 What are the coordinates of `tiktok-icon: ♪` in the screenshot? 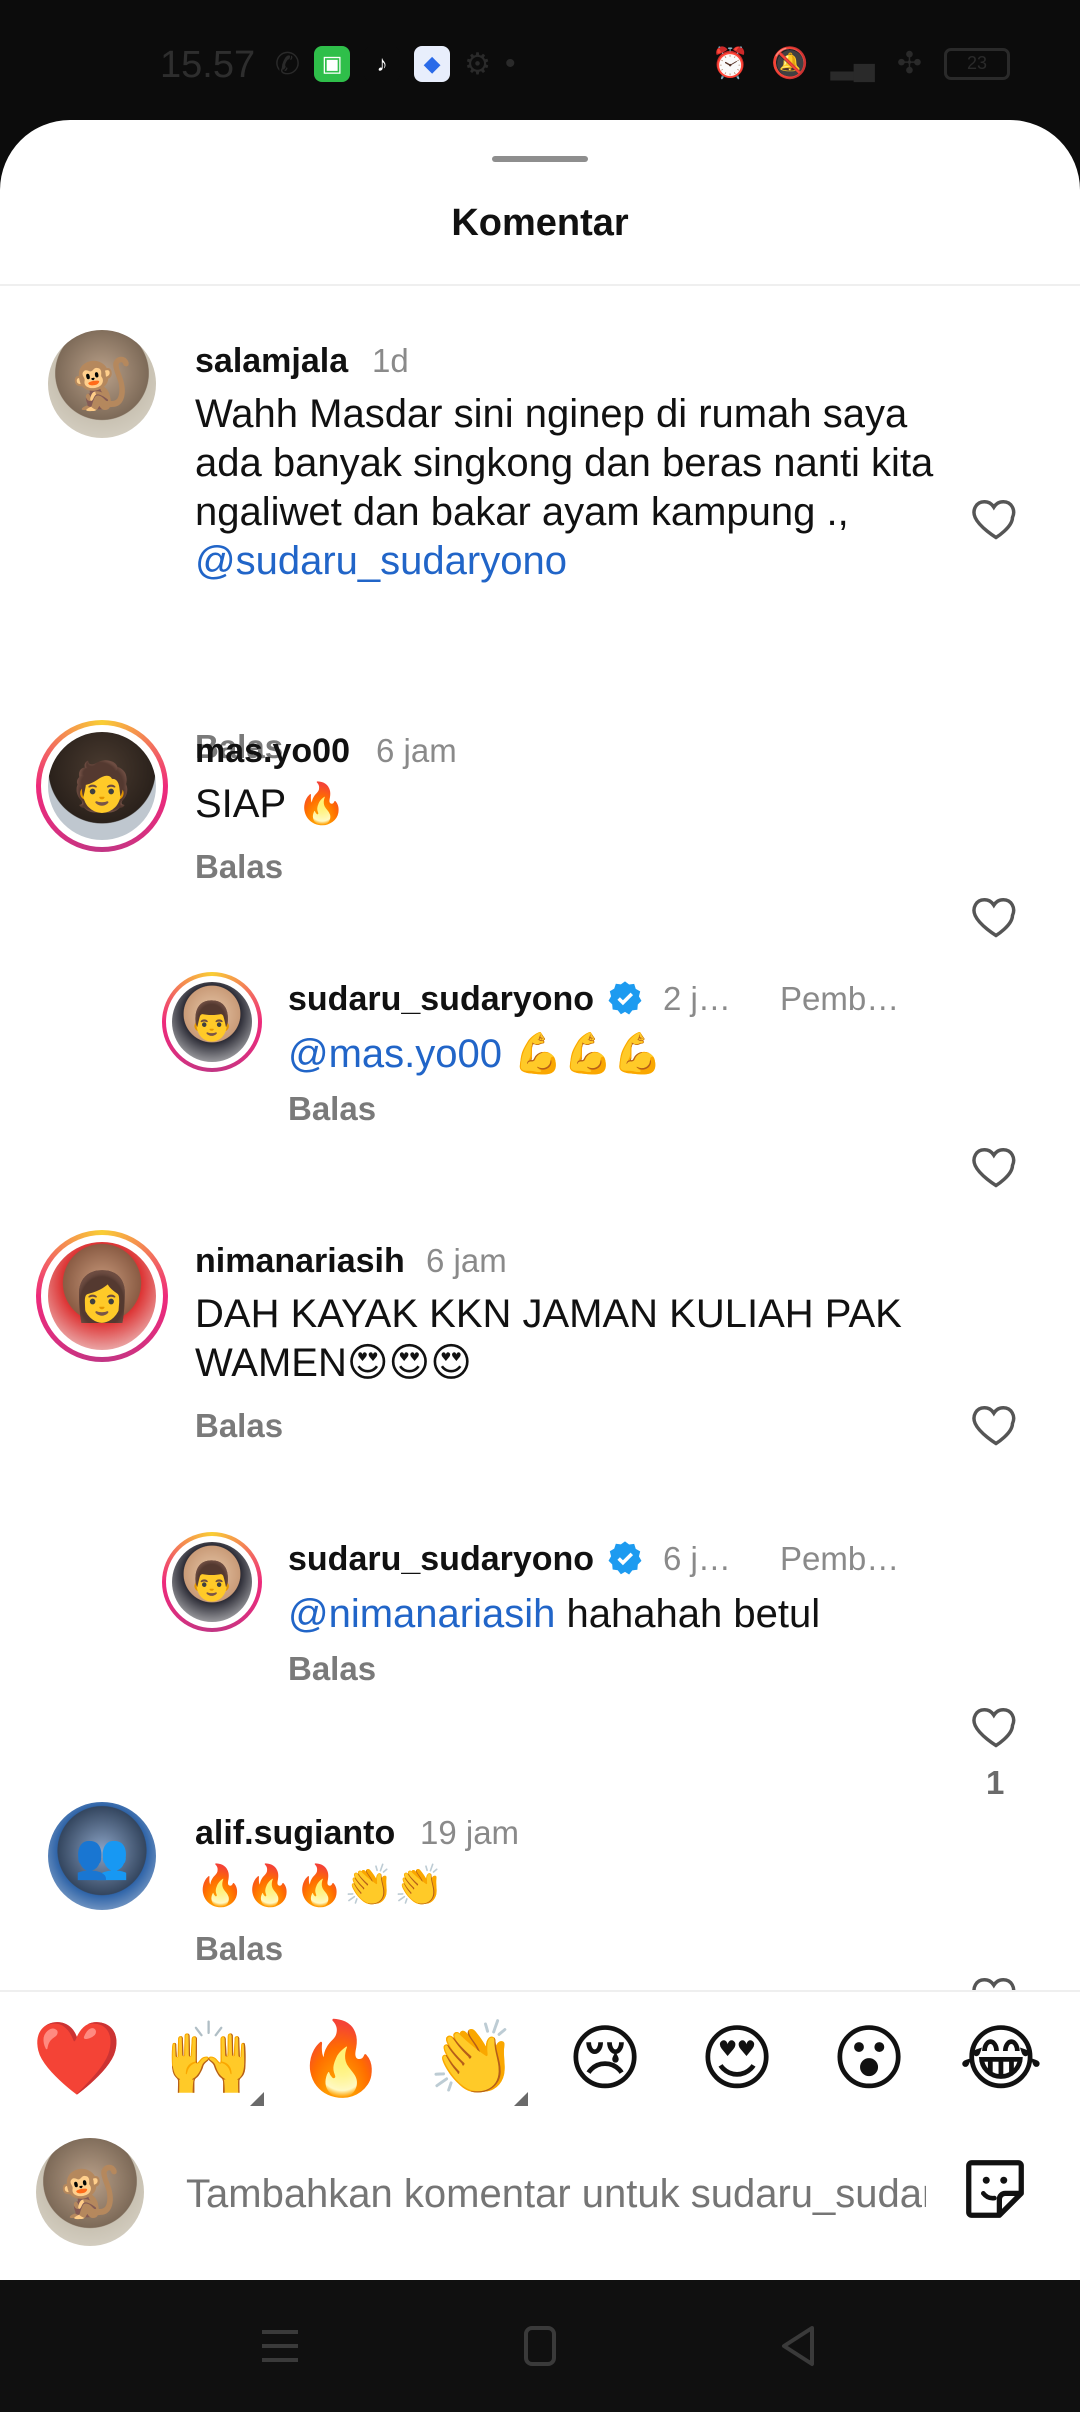 It's located at (382, 64).